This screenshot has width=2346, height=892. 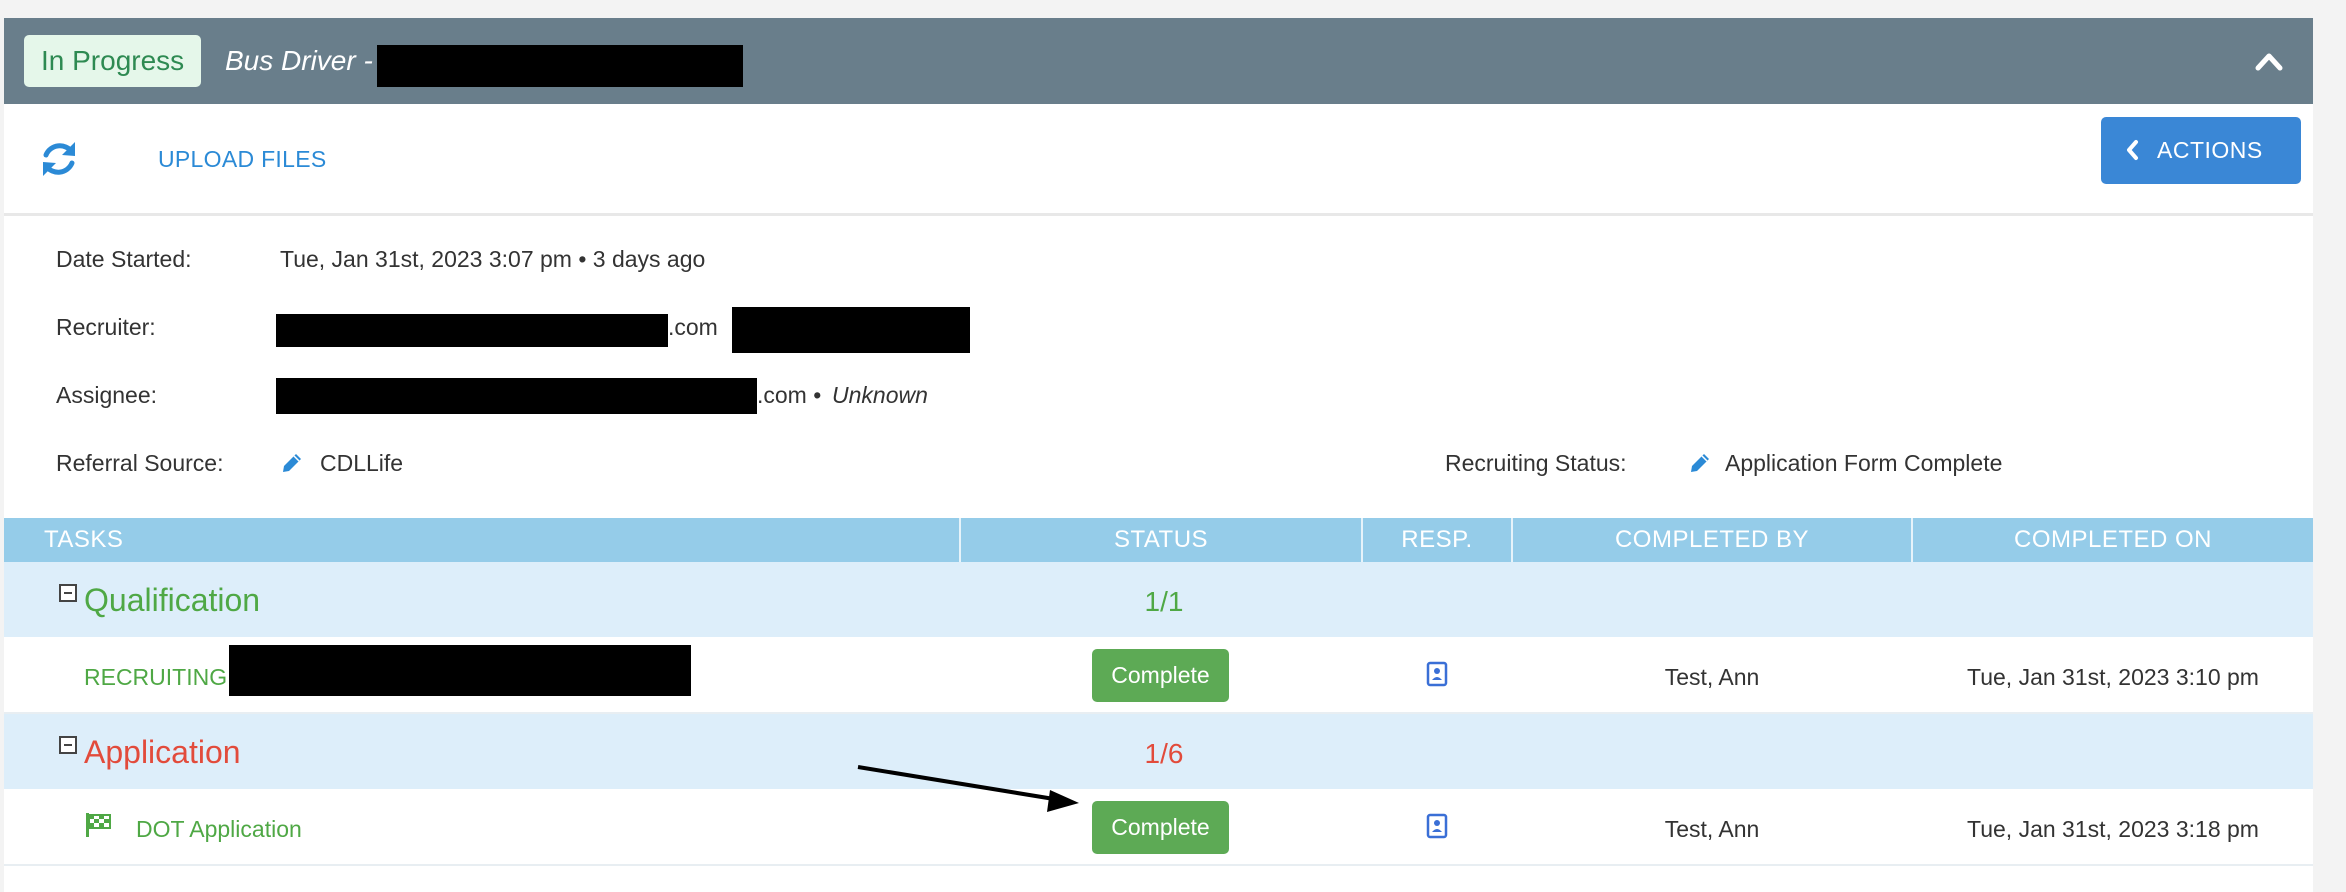 I want to click on redacted-name, so click(x=560, y=66).